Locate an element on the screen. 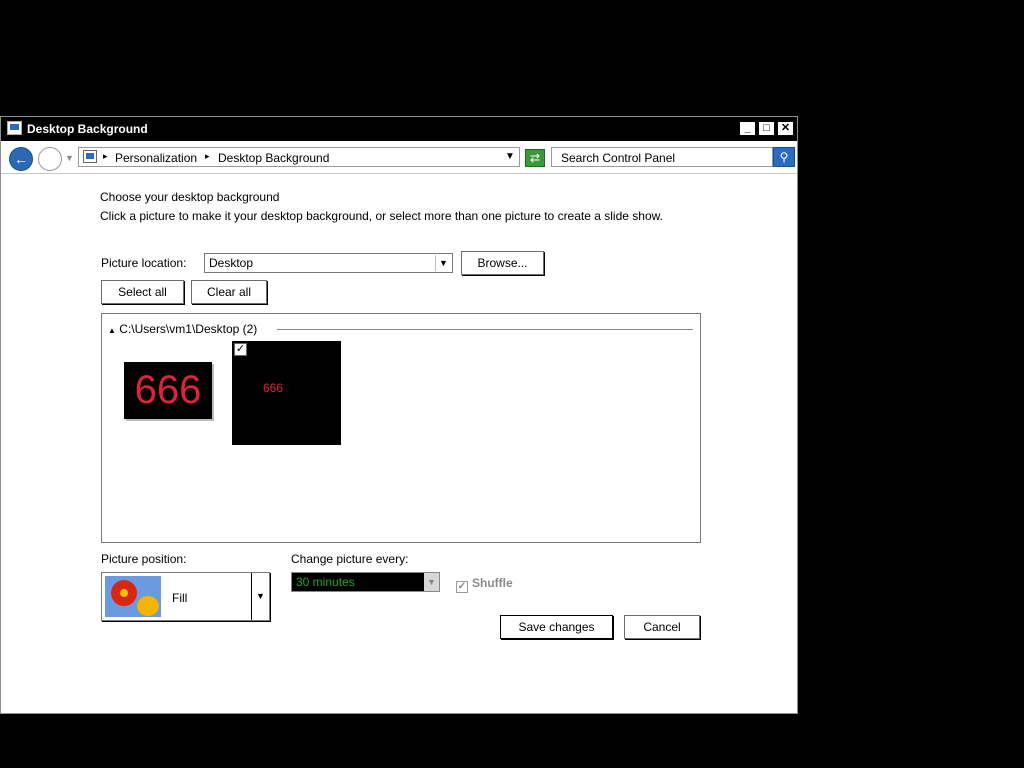 The width and height of the screenshot is (1024, 768). close-button: ✕ is located at coordinates (785, 128).